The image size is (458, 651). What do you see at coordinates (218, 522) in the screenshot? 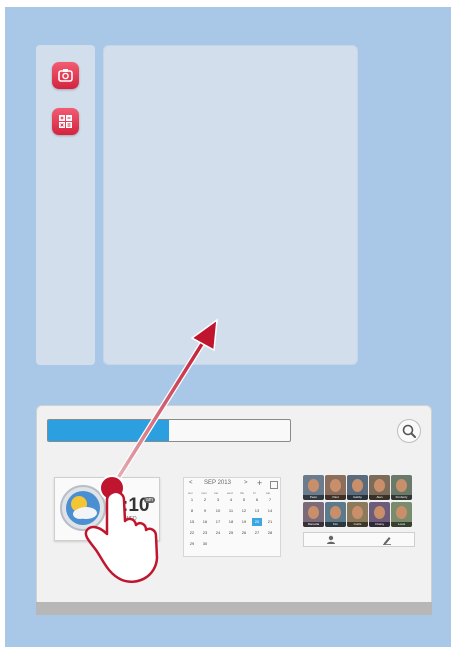
I see `calendar-day: 17` at bounding box center [218, 522].